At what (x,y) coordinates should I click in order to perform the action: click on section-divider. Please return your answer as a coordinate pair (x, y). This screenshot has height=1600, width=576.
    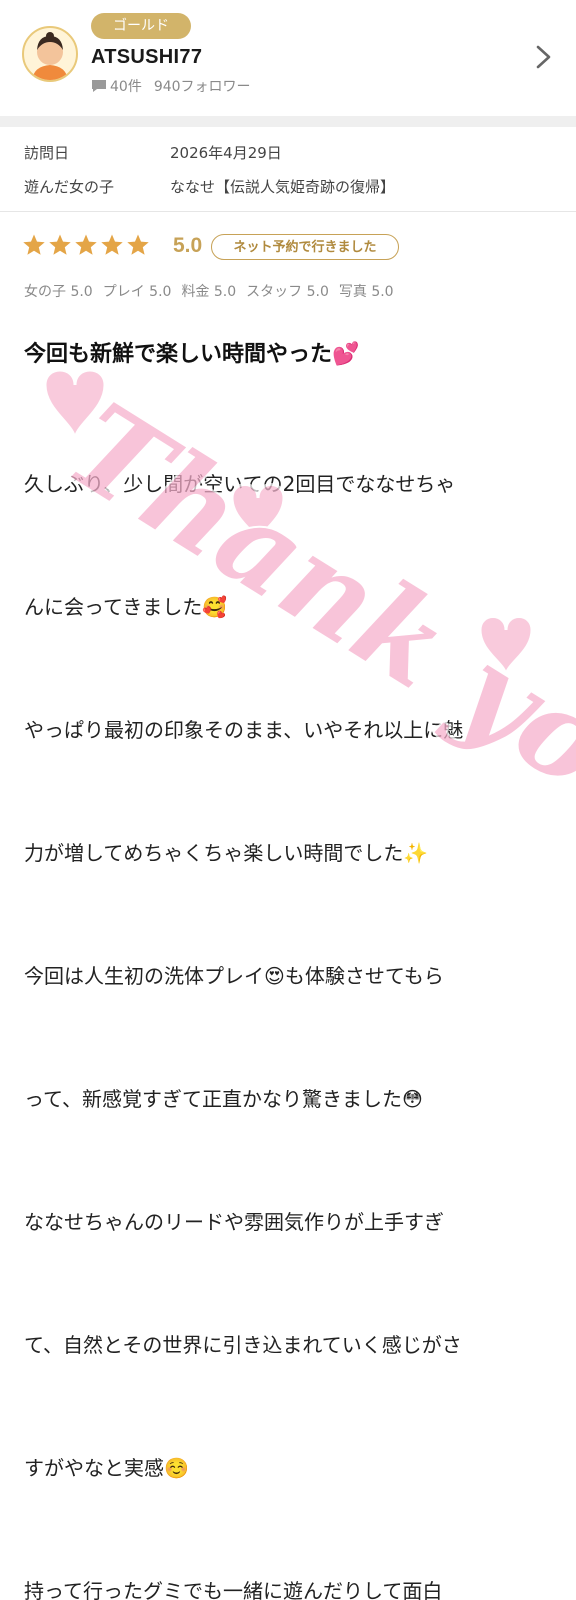
    Looking at the image, I should click on (288, 121).